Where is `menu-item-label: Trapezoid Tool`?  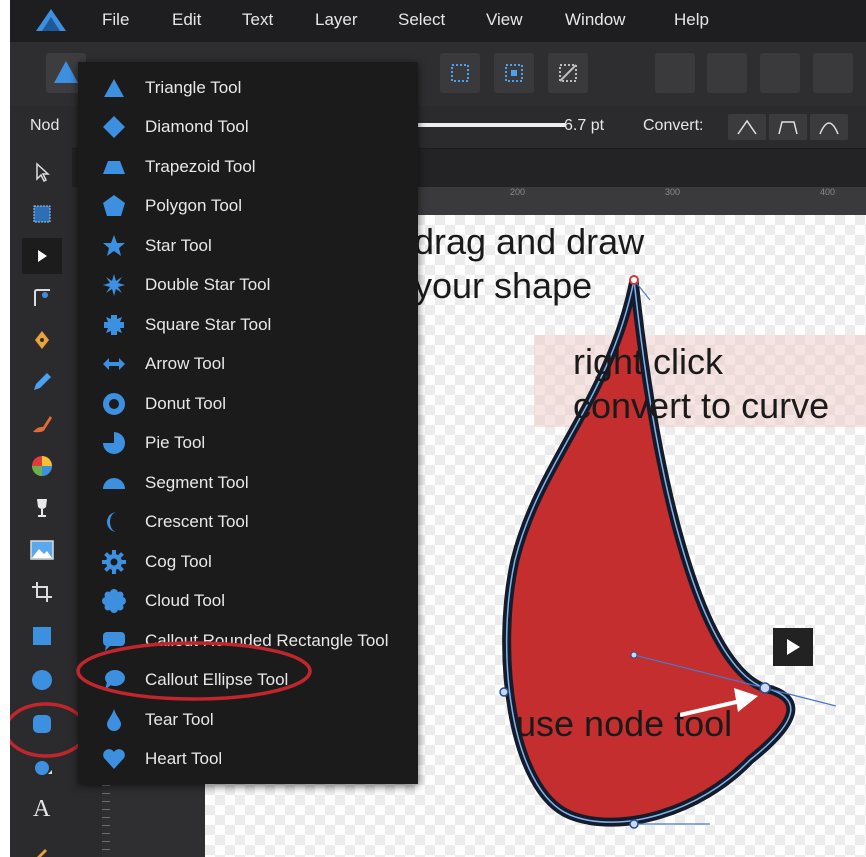 menu-item-label: Trapezoid Tool is located at coordinates (200, 166).